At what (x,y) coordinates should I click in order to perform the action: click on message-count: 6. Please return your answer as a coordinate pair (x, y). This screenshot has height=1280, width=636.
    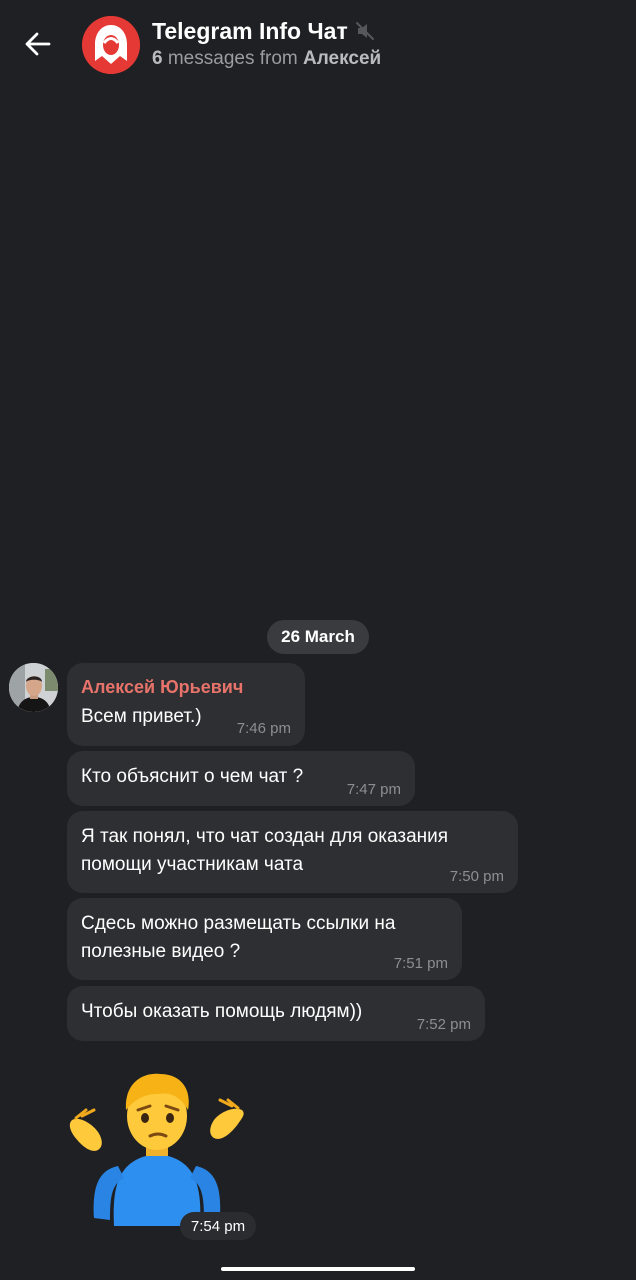
    Looking at the image, I should click on (157, 58).